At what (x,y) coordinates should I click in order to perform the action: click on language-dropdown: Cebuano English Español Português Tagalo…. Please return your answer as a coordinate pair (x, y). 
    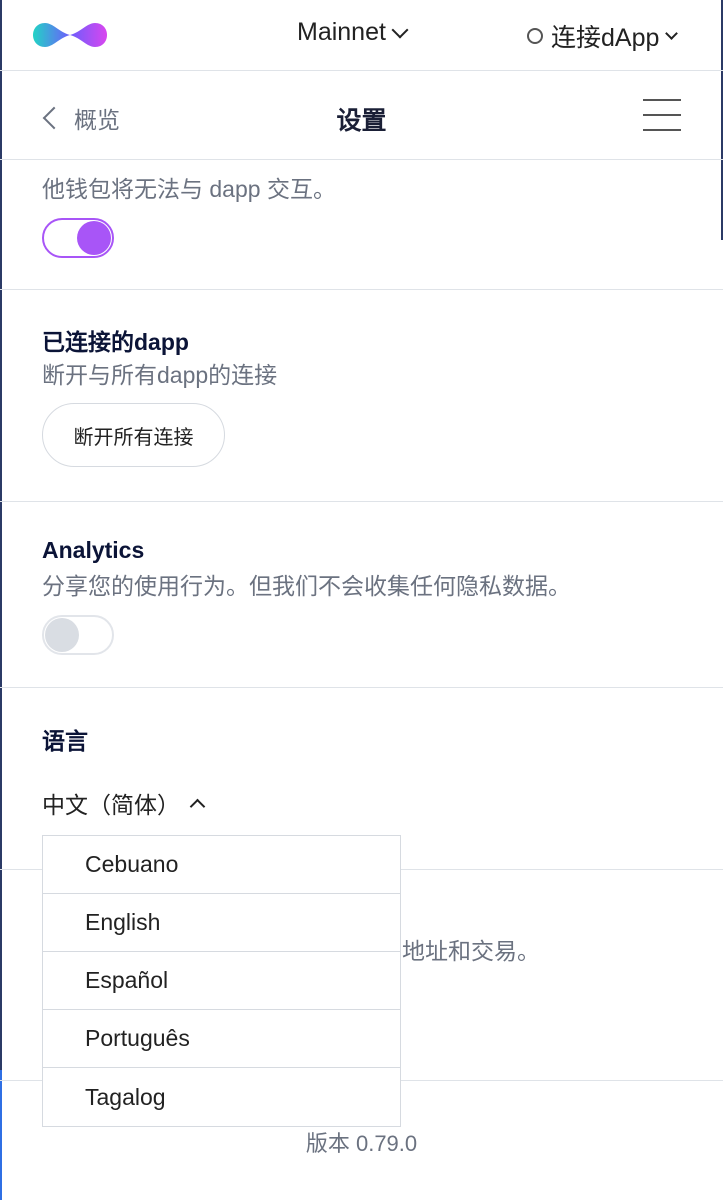
    Looking at the image, I should click on (221, 981).